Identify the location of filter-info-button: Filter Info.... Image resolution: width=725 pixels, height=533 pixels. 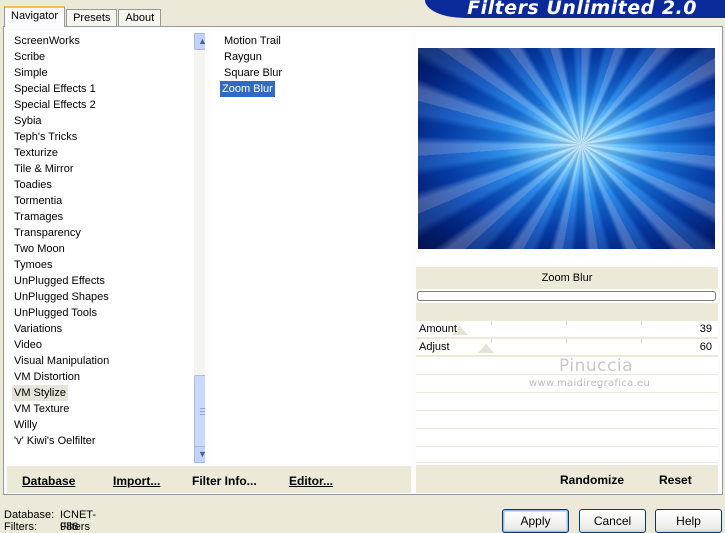
(224, 481).